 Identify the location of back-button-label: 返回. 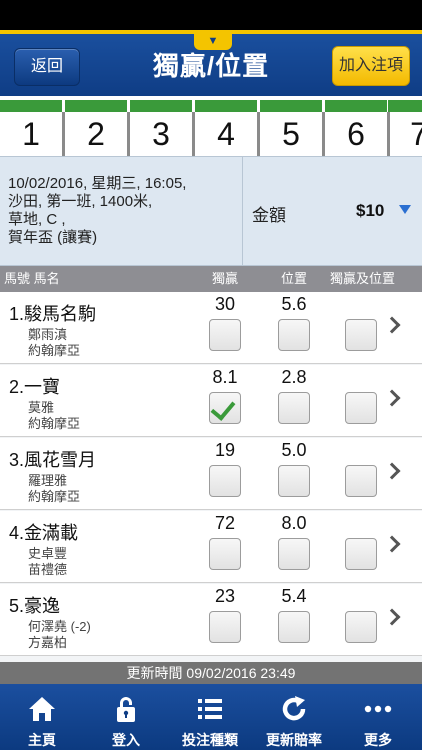
(46, 66).